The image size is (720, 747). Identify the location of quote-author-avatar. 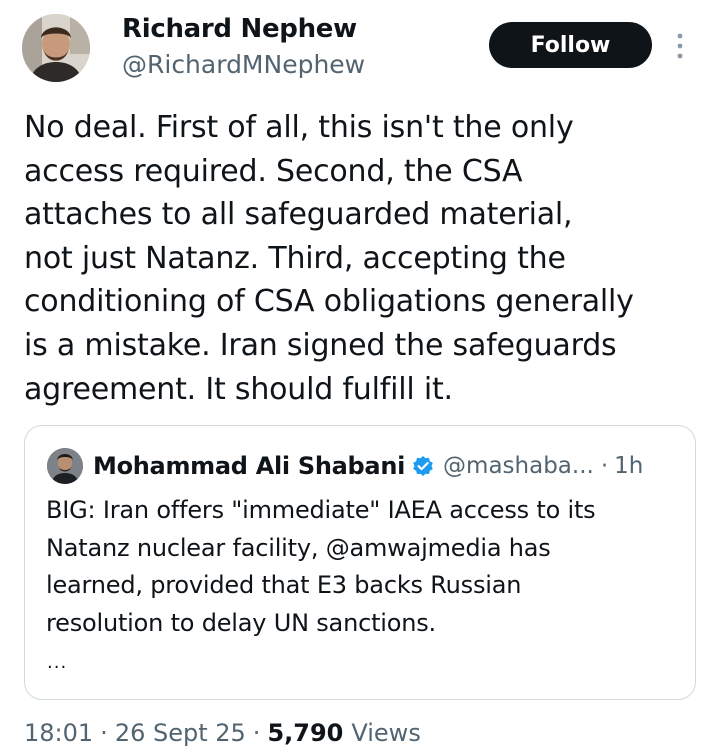
(65, 466).